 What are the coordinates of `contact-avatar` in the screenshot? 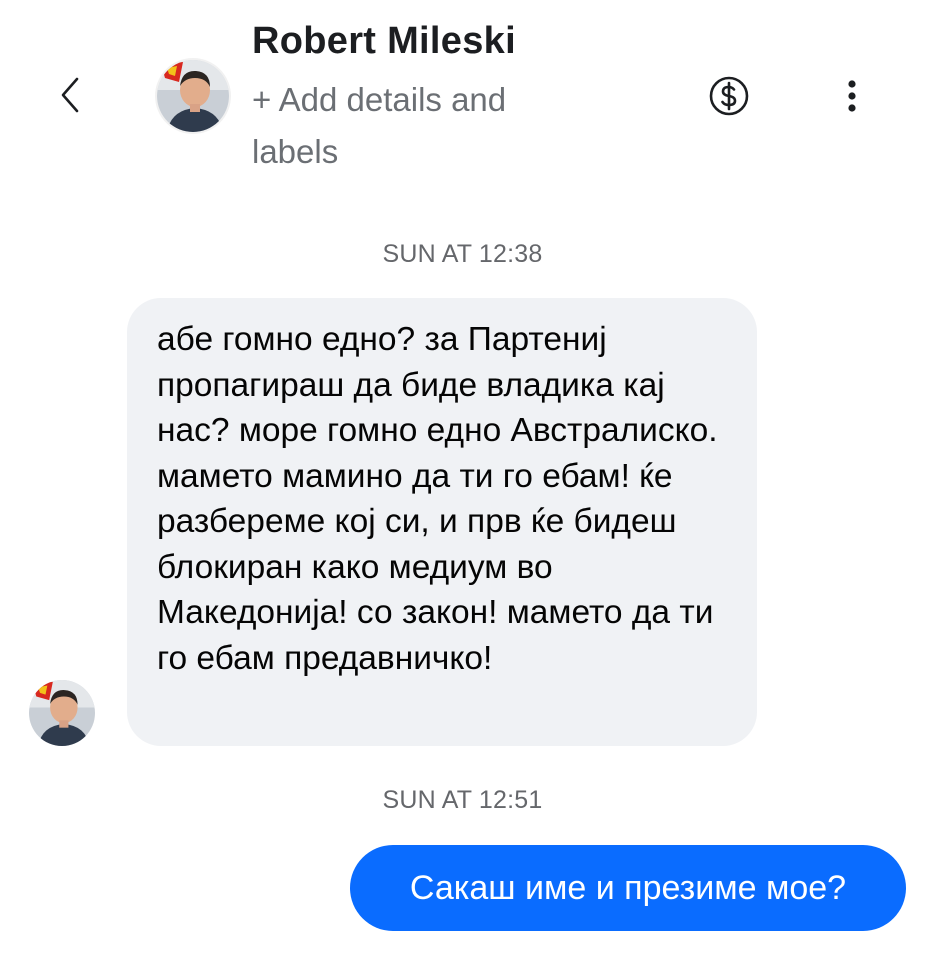 It's located at (193, 96).